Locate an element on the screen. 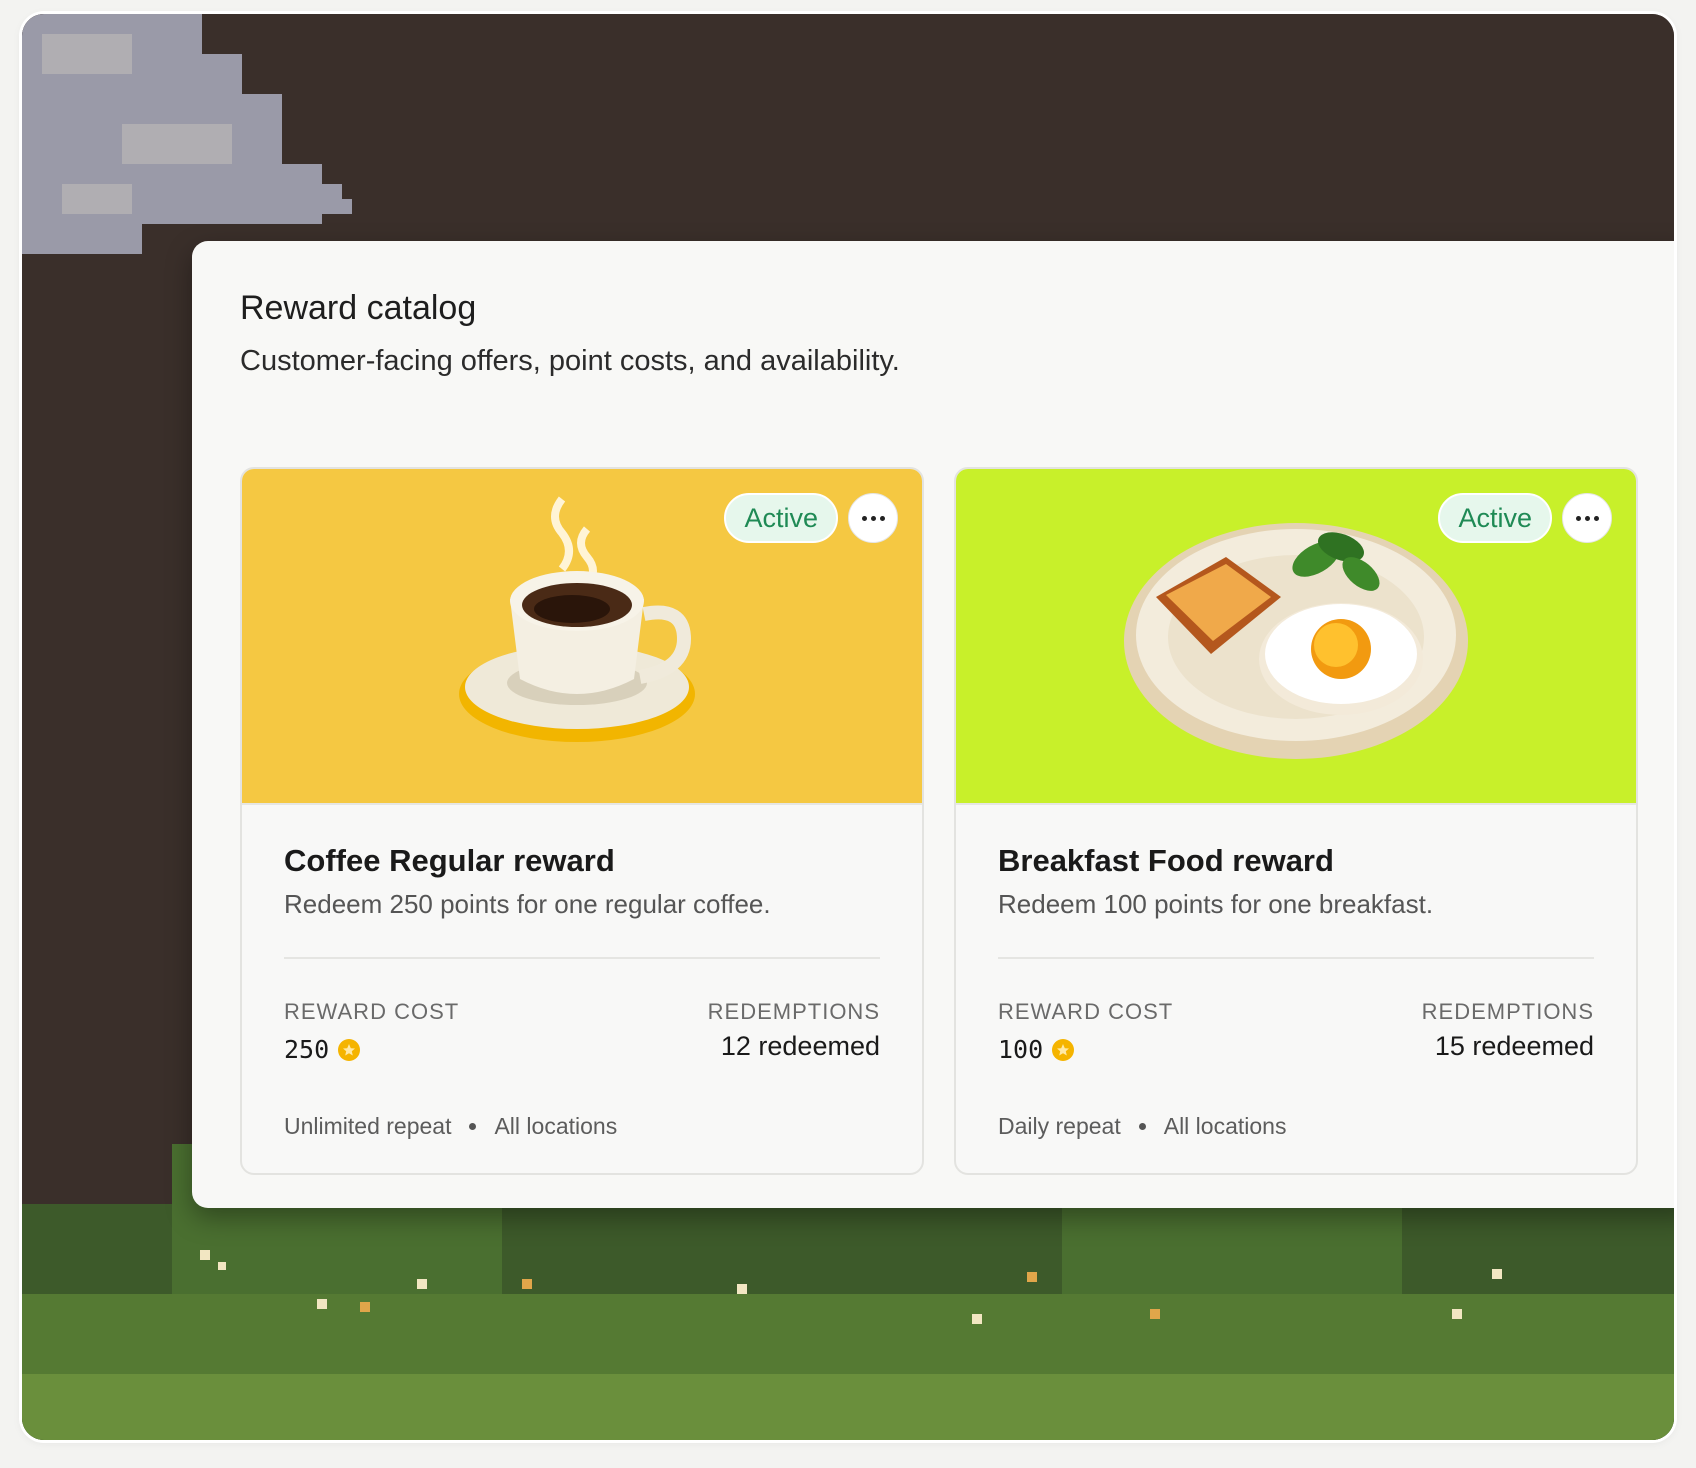  reward-meta: Unlimited repeat All locations is located at coordinates (450, 1126).